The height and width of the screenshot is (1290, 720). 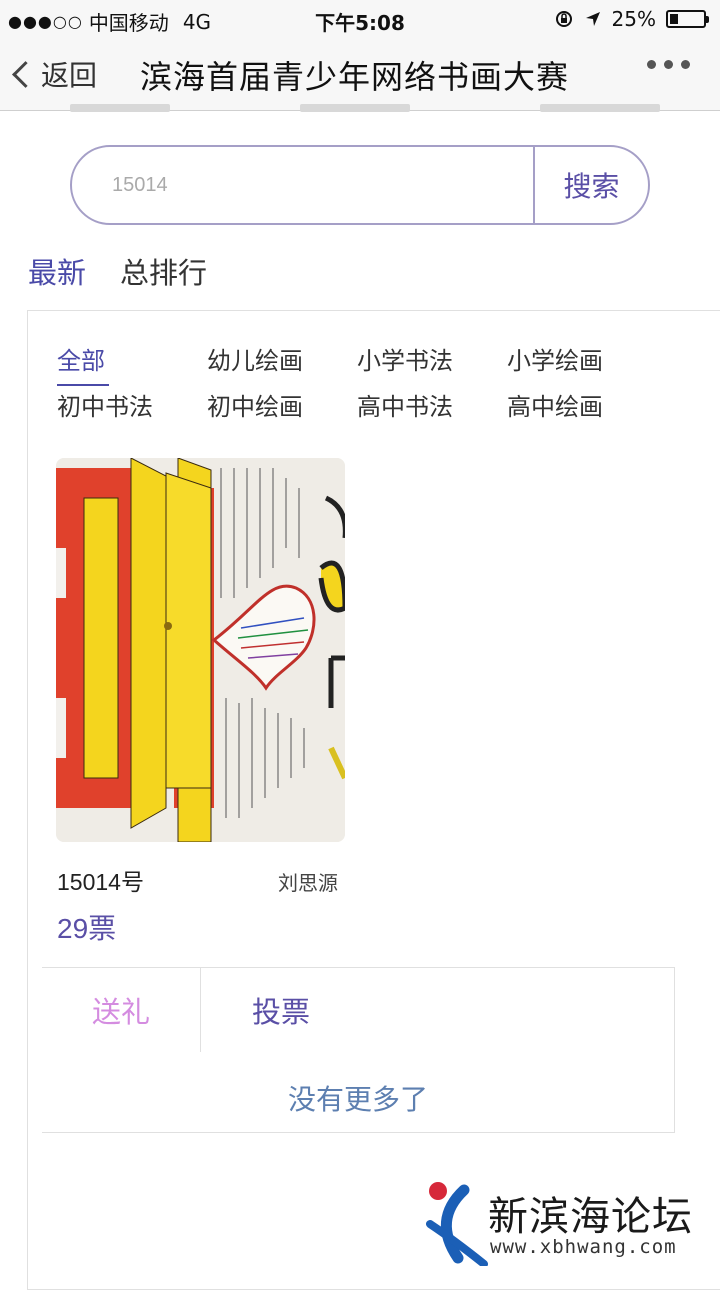 What do you see at coordinates (304, 185) in the screenshot?
I see `search-input` at bounding box center [304, 185].